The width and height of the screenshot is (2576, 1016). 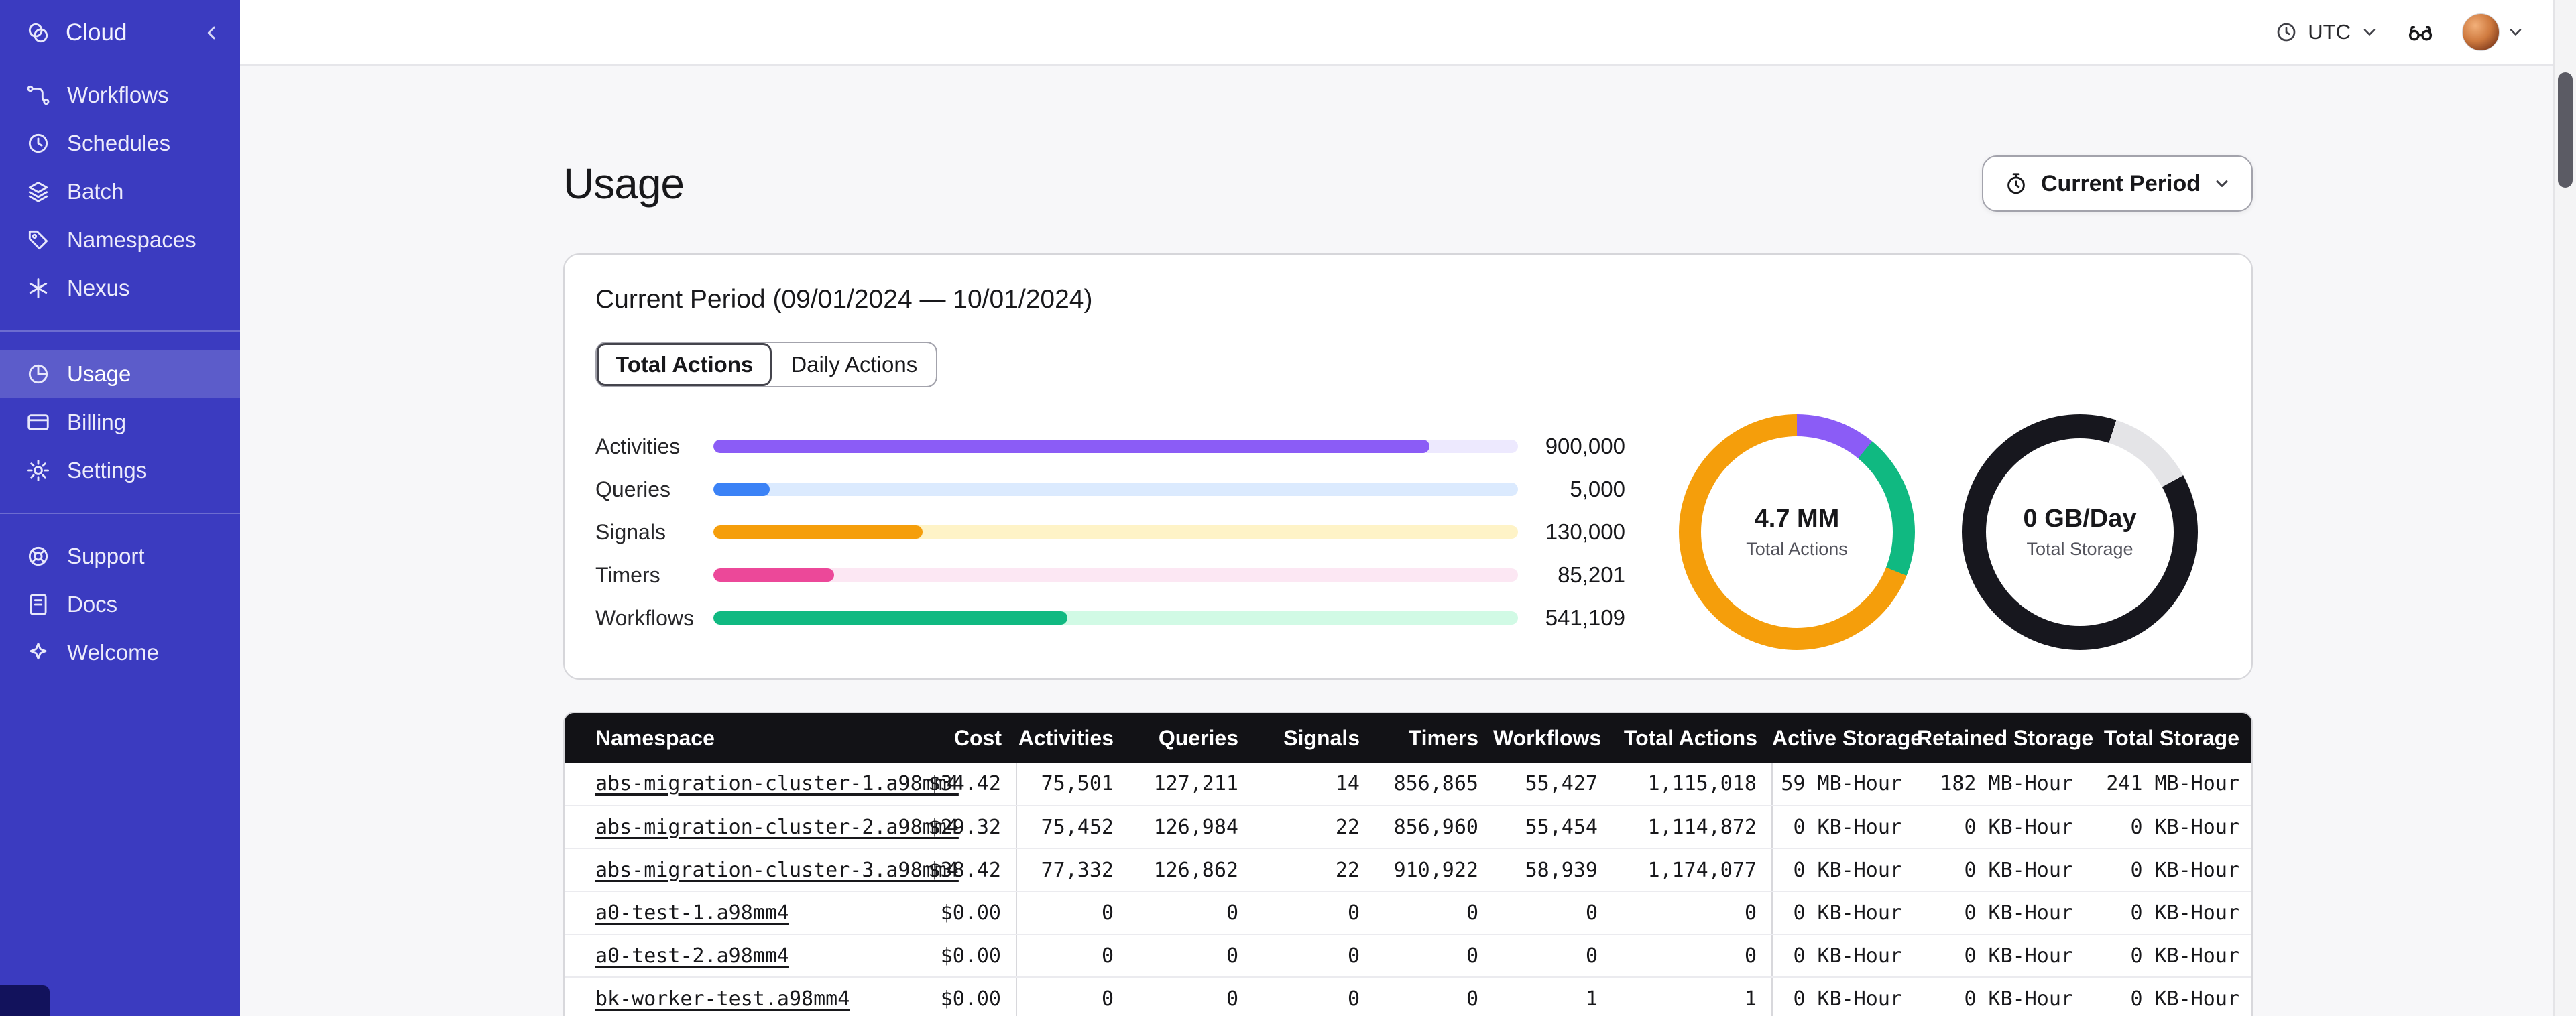 I want to click on bar-row-signals: Signals 130,000, so click(x=1110, y=532).